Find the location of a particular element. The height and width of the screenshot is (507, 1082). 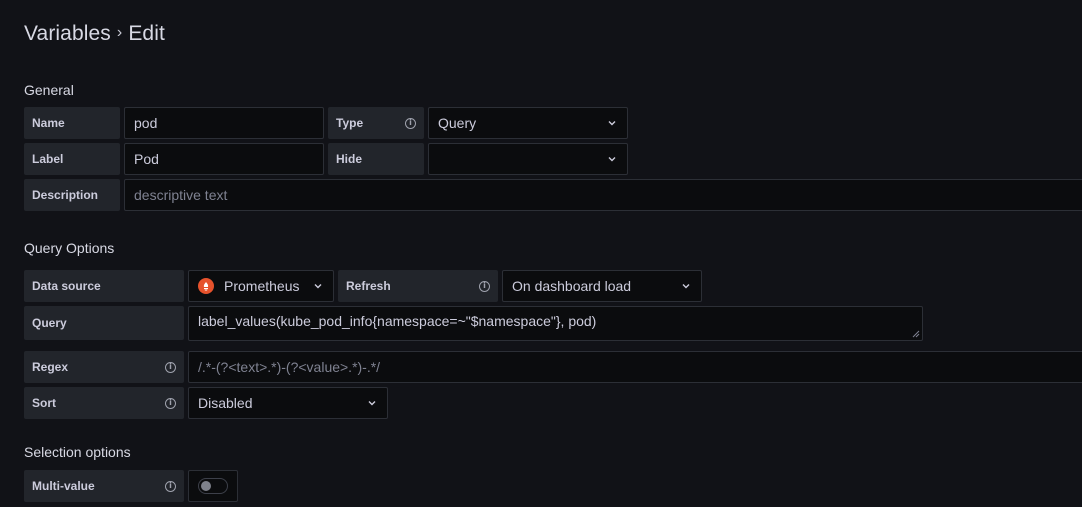

sort-select-value: Disabled is located at coordinates (225, 403).